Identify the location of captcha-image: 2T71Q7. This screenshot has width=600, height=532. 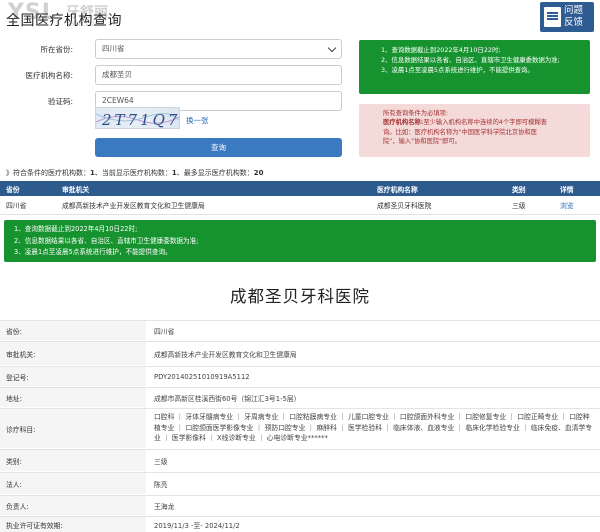
(137, 118).